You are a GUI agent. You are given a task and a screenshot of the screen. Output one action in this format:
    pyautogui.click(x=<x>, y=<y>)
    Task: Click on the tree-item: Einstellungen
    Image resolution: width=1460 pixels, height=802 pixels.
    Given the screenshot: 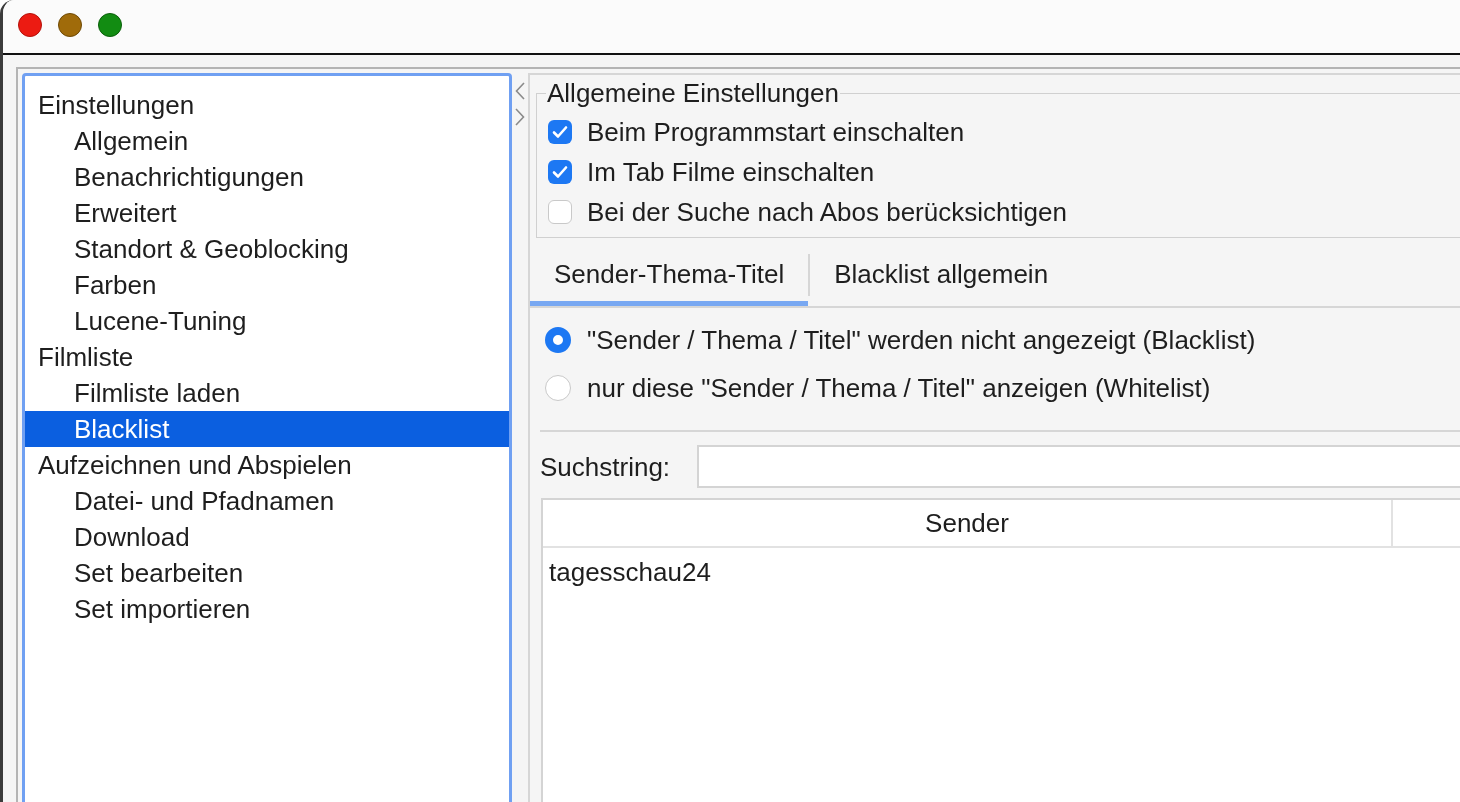 What is the action you would take?
    pyautogui.click(x=267, y=105)
    